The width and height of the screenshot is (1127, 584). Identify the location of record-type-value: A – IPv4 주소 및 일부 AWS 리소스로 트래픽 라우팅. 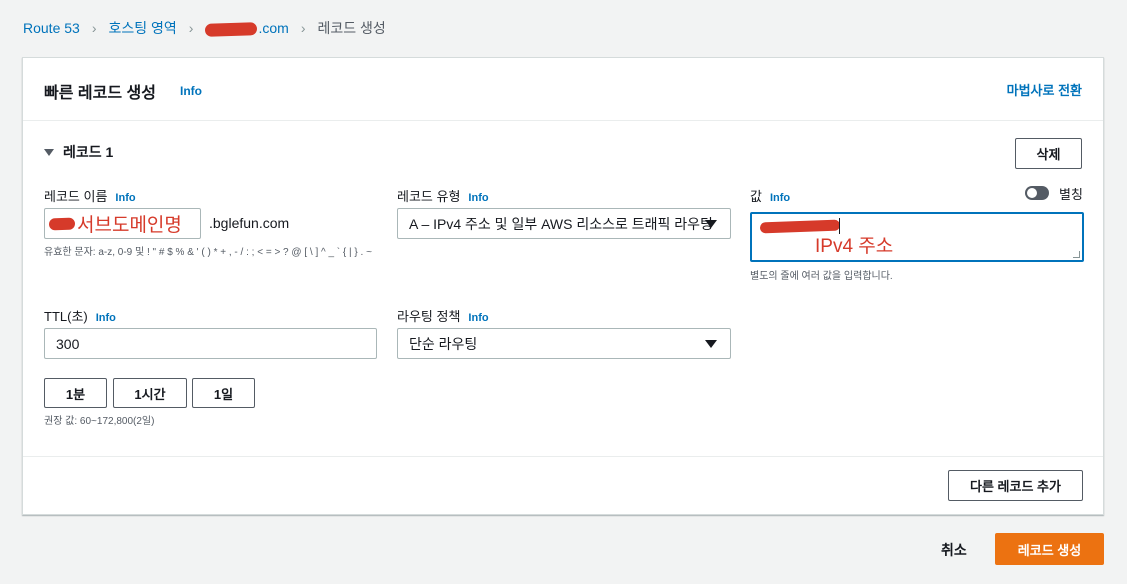
(561, 223).